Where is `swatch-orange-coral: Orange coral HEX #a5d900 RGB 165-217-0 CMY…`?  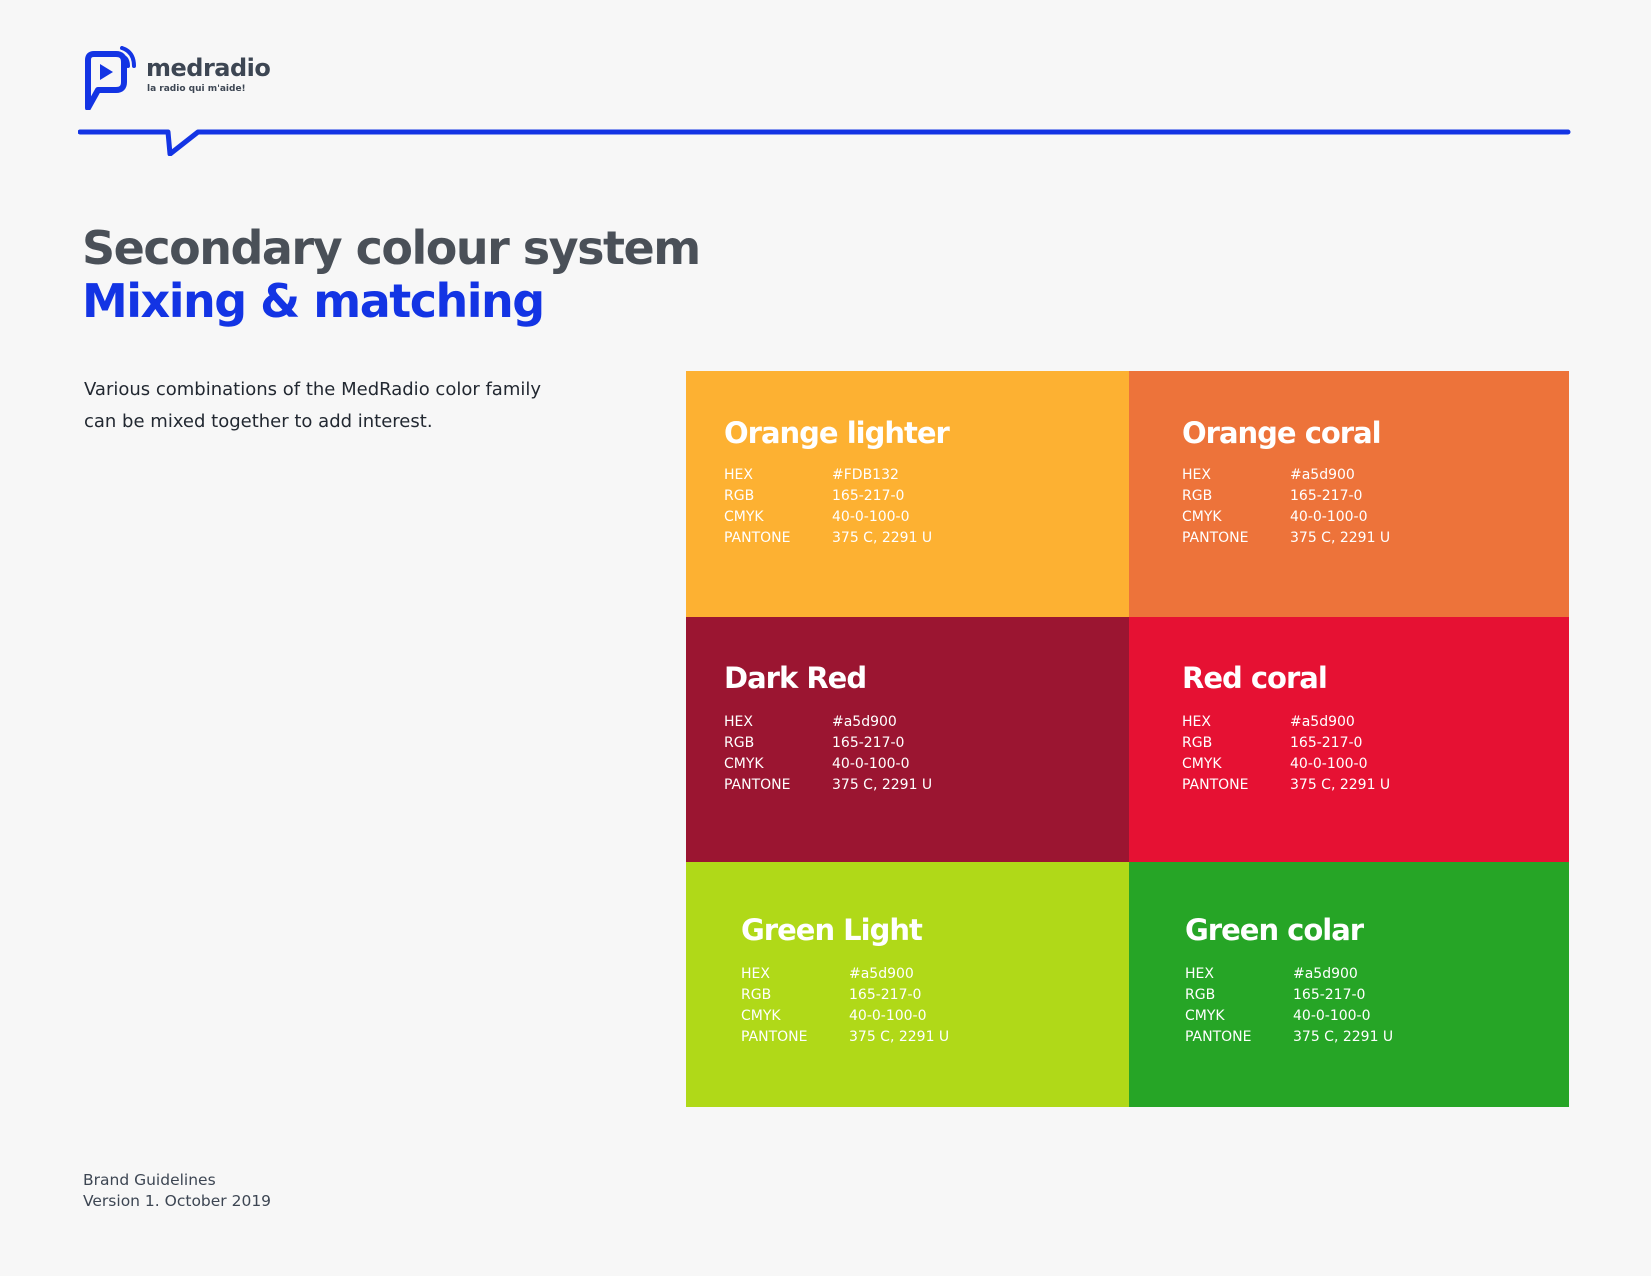 swatch-orange-coral: Orange coral HEX #a5d900 RGB 165-217-0 CMY… is located at coordinates (1349, 494).